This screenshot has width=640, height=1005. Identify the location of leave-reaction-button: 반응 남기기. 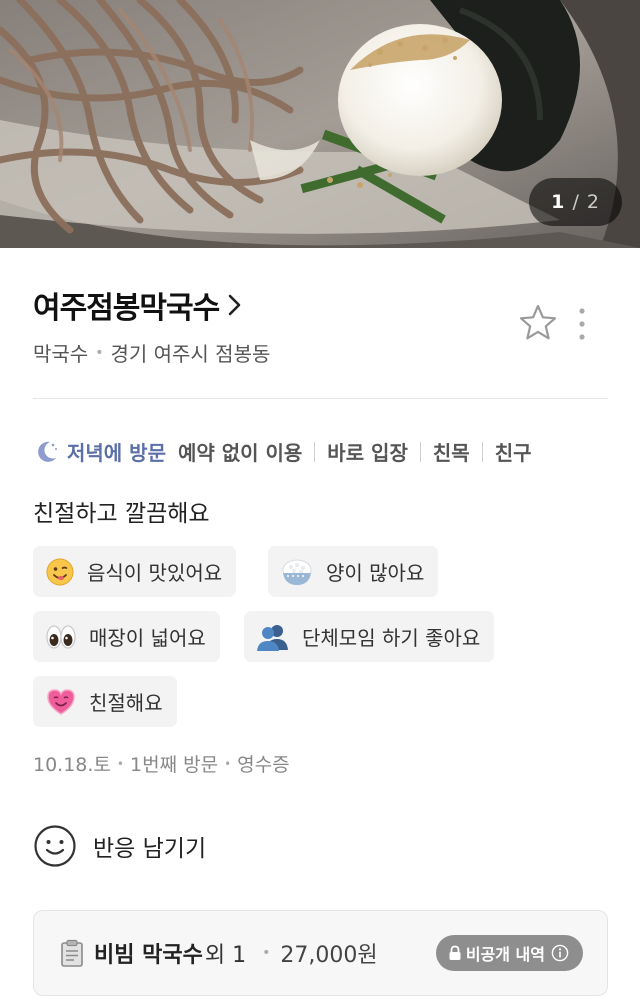
(119, 846).